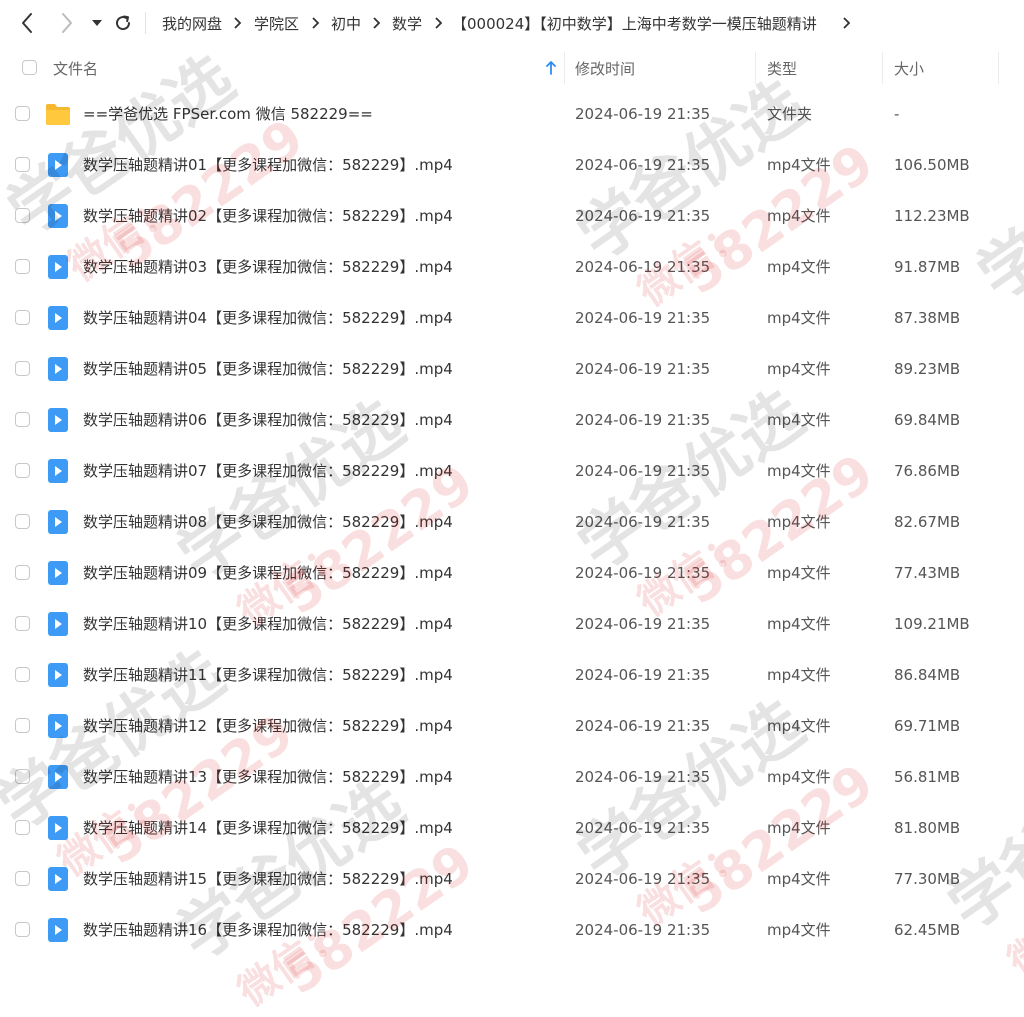 Image resolution: width=1024 pixels, height=1017 pixels. I want to click on file-name: 数学压轴题精讲07【更多课程加微信：582229】.mp4, so click(268, 470).